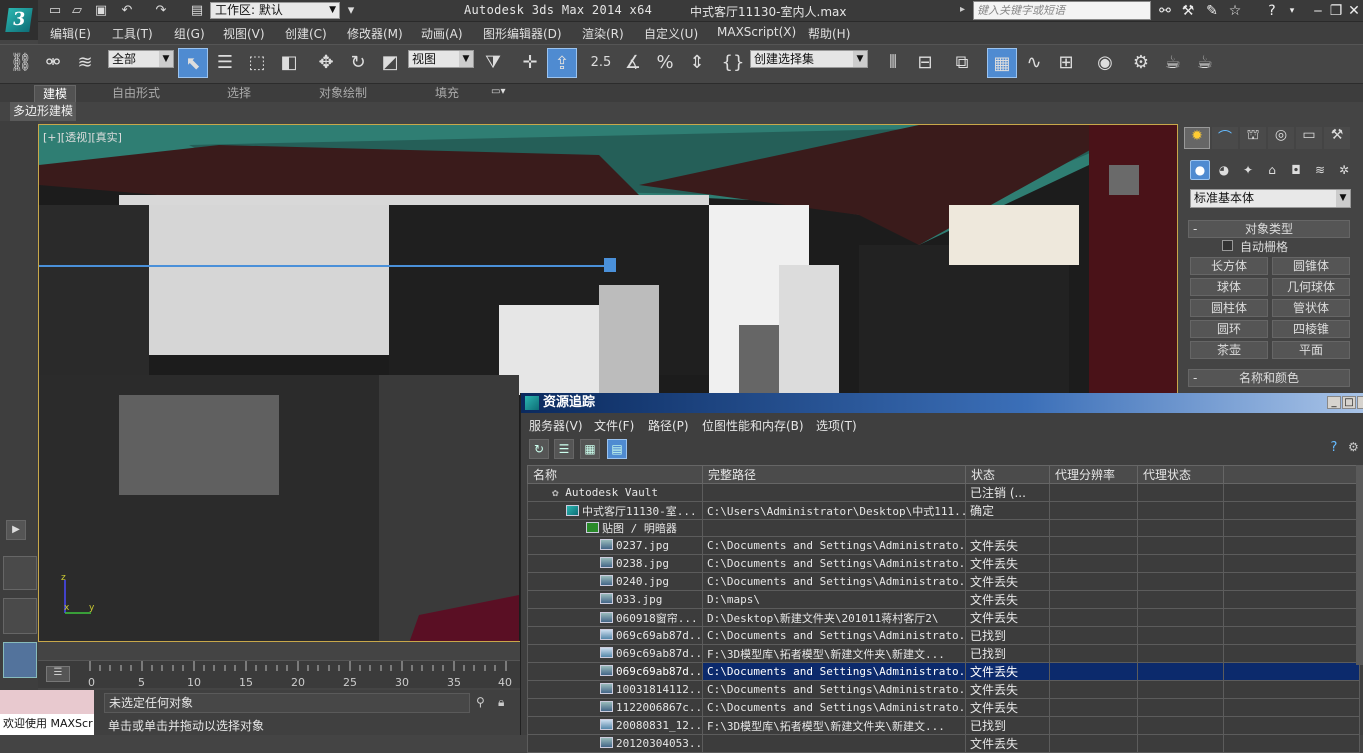 This screenshot has width=1363, height=753. What do you see at coordinates (1353, 11) in the screenshot?
I see `close-icon: ✕` at bounding box center [1353, 11].